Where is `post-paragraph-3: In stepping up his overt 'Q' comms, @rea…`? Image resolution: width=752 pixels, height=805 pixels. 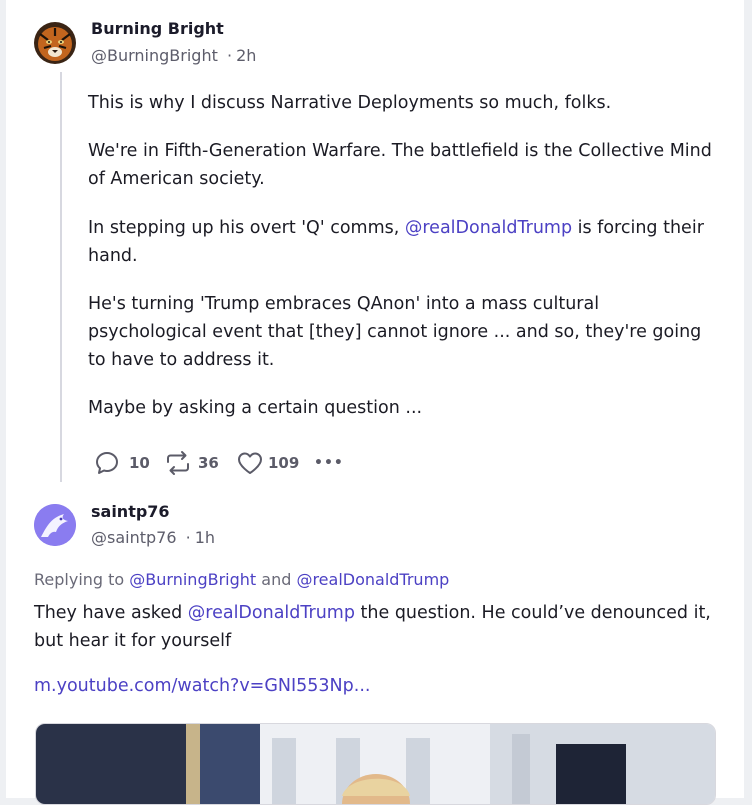 post-paragraph-3: In stepping up his overt 'Q' comms, @rea… is located at coordinates (403, 242).